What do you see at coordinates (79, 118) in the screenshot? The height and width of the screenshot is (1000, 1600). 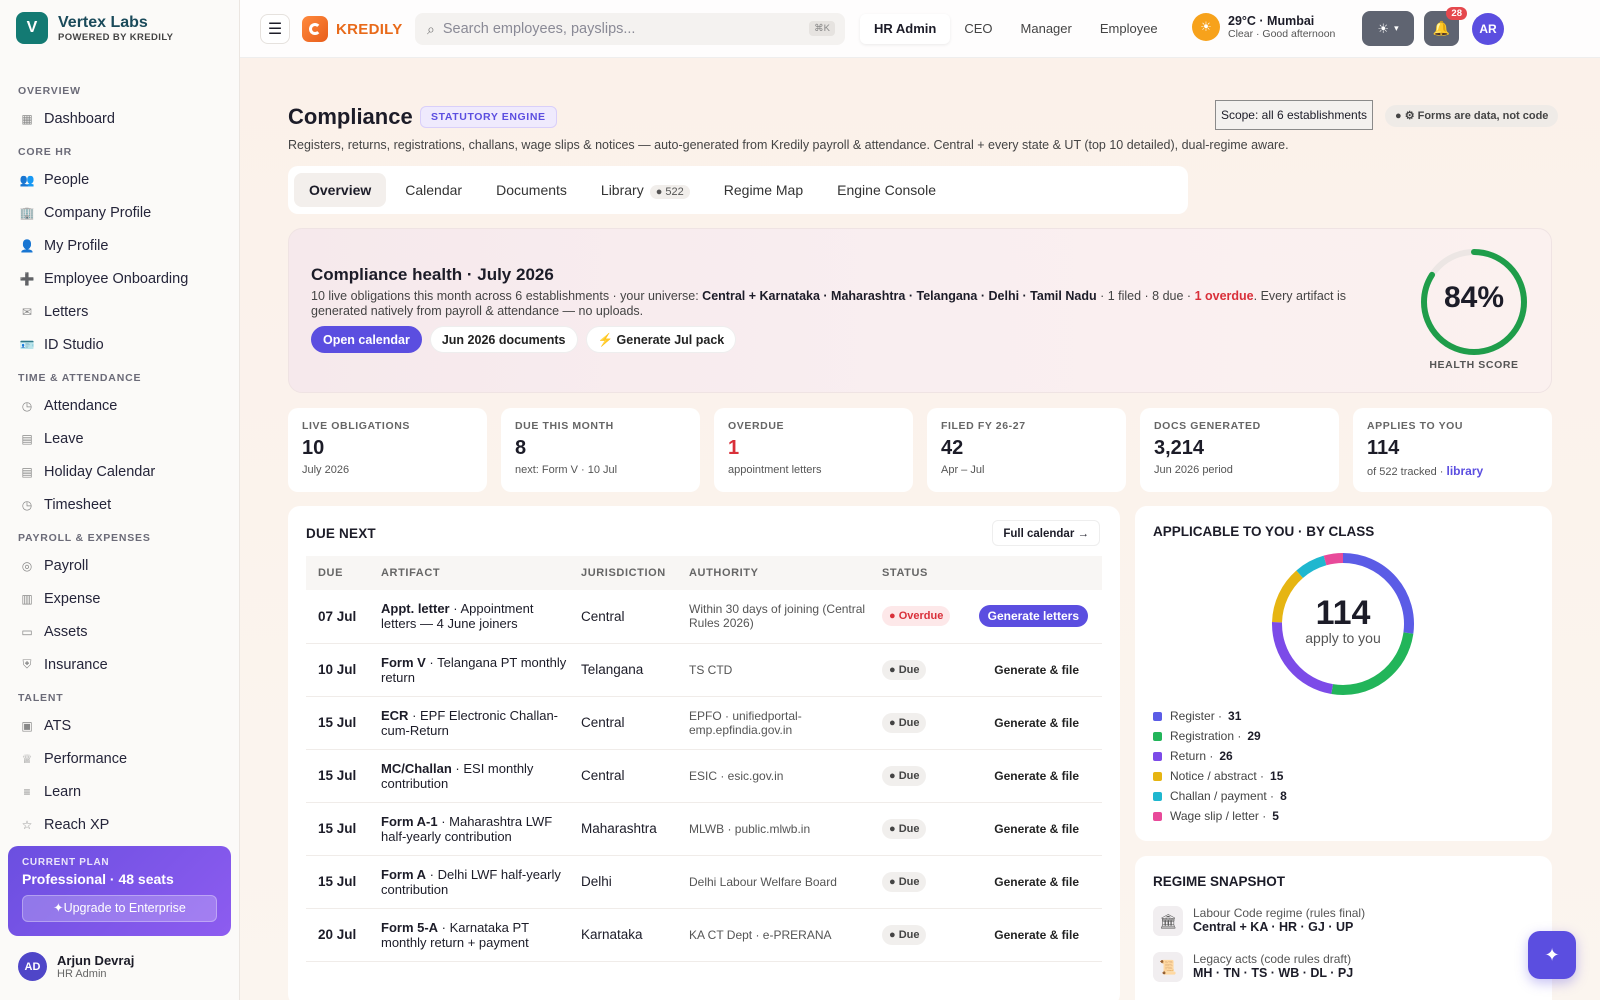 I see `sidebar-item-label: Dashboard` at bounding box center [79, 118].